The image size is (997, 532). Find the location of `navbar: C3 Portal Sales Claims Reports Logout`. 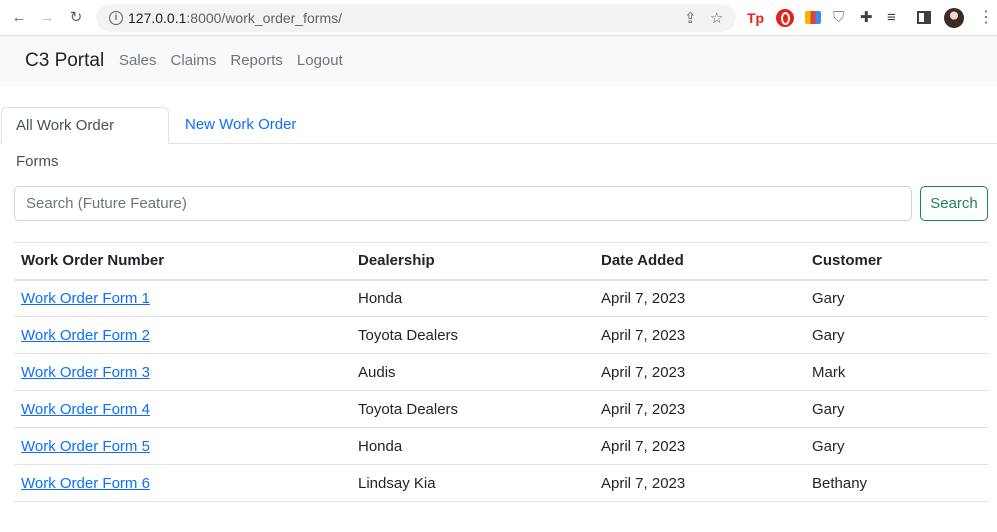

navbar: C3 Portal Sales Claims Reports Logout is located at coordinates (498, 61).